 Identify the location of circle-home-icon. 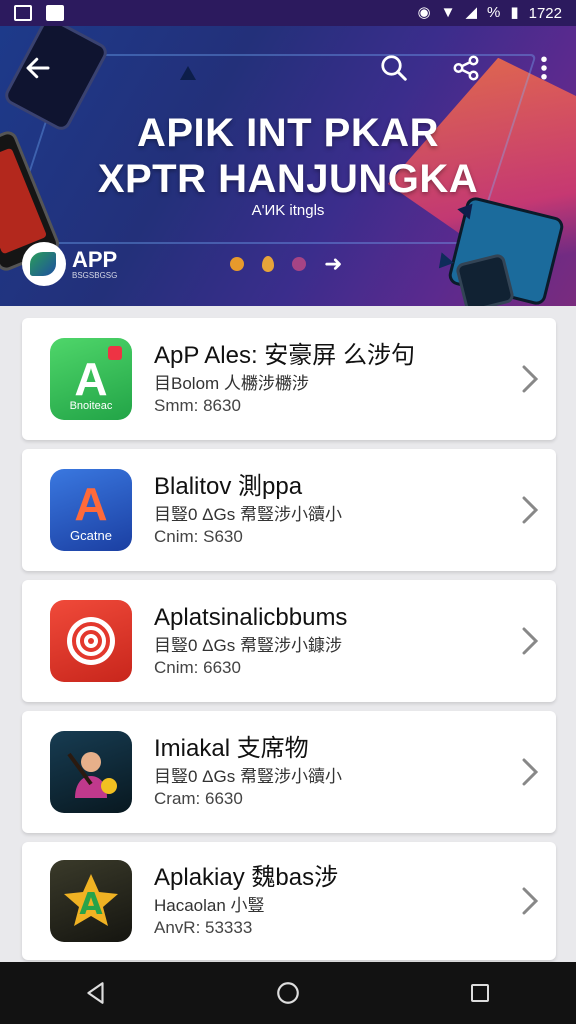
(288, 993).